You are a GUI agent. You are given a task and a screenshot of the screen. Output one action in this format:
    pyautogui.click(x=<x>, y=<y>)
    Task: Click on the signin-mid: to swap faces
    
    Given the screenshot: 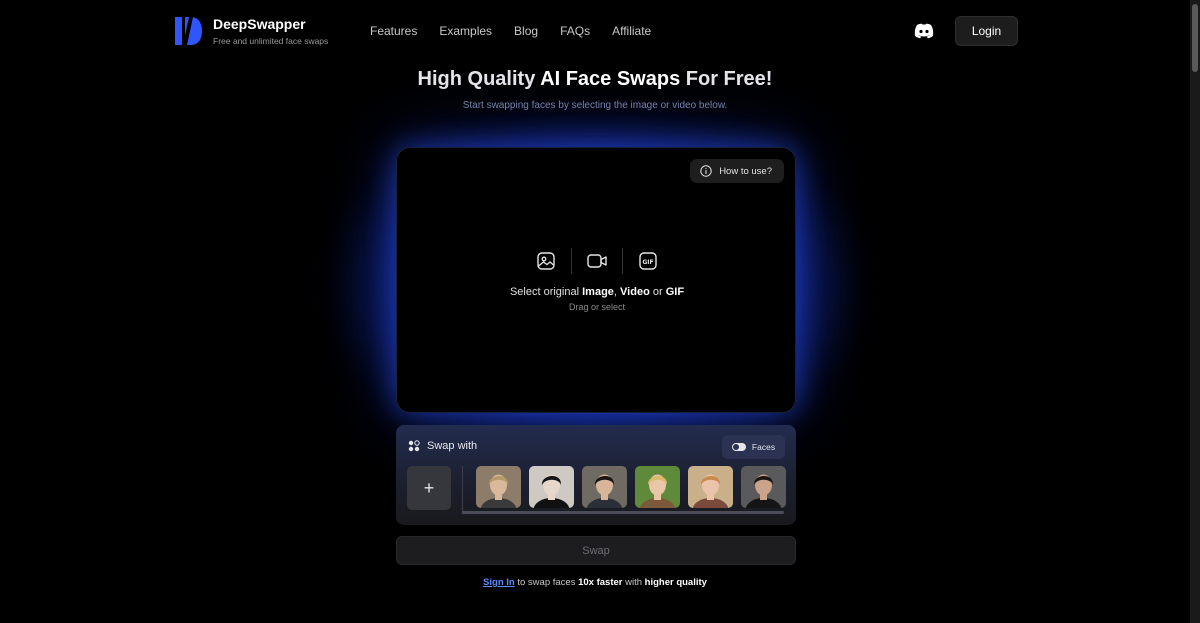 What is the action you would take?
    pyautogui.click(x=546, y=582)
    